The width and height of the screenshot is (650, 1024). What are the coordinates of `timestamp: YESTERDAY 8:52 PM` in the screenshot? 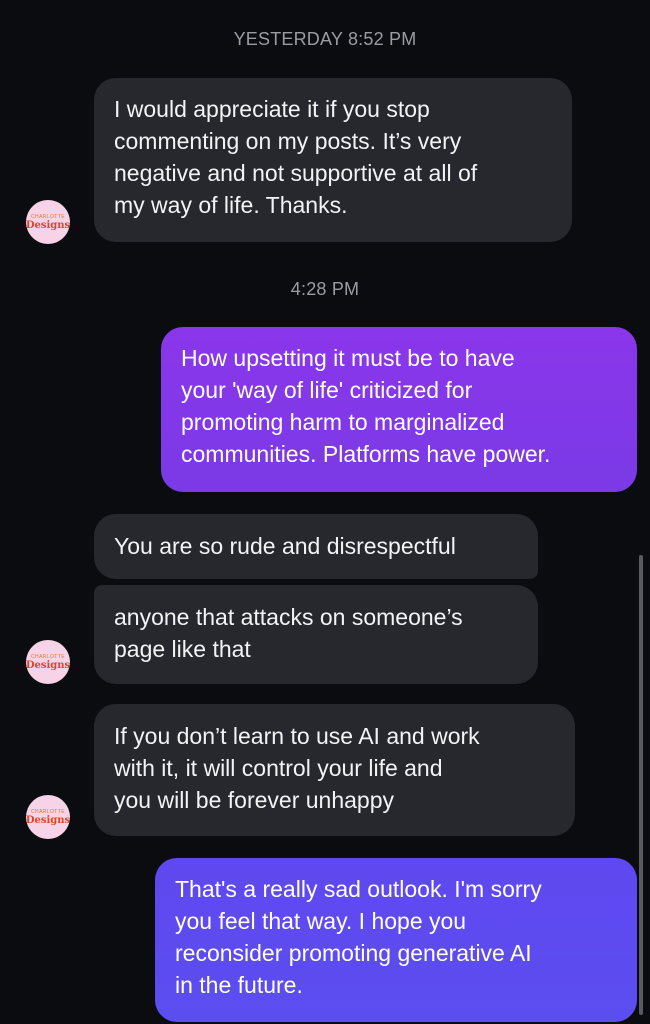 It's located at (325, 39).